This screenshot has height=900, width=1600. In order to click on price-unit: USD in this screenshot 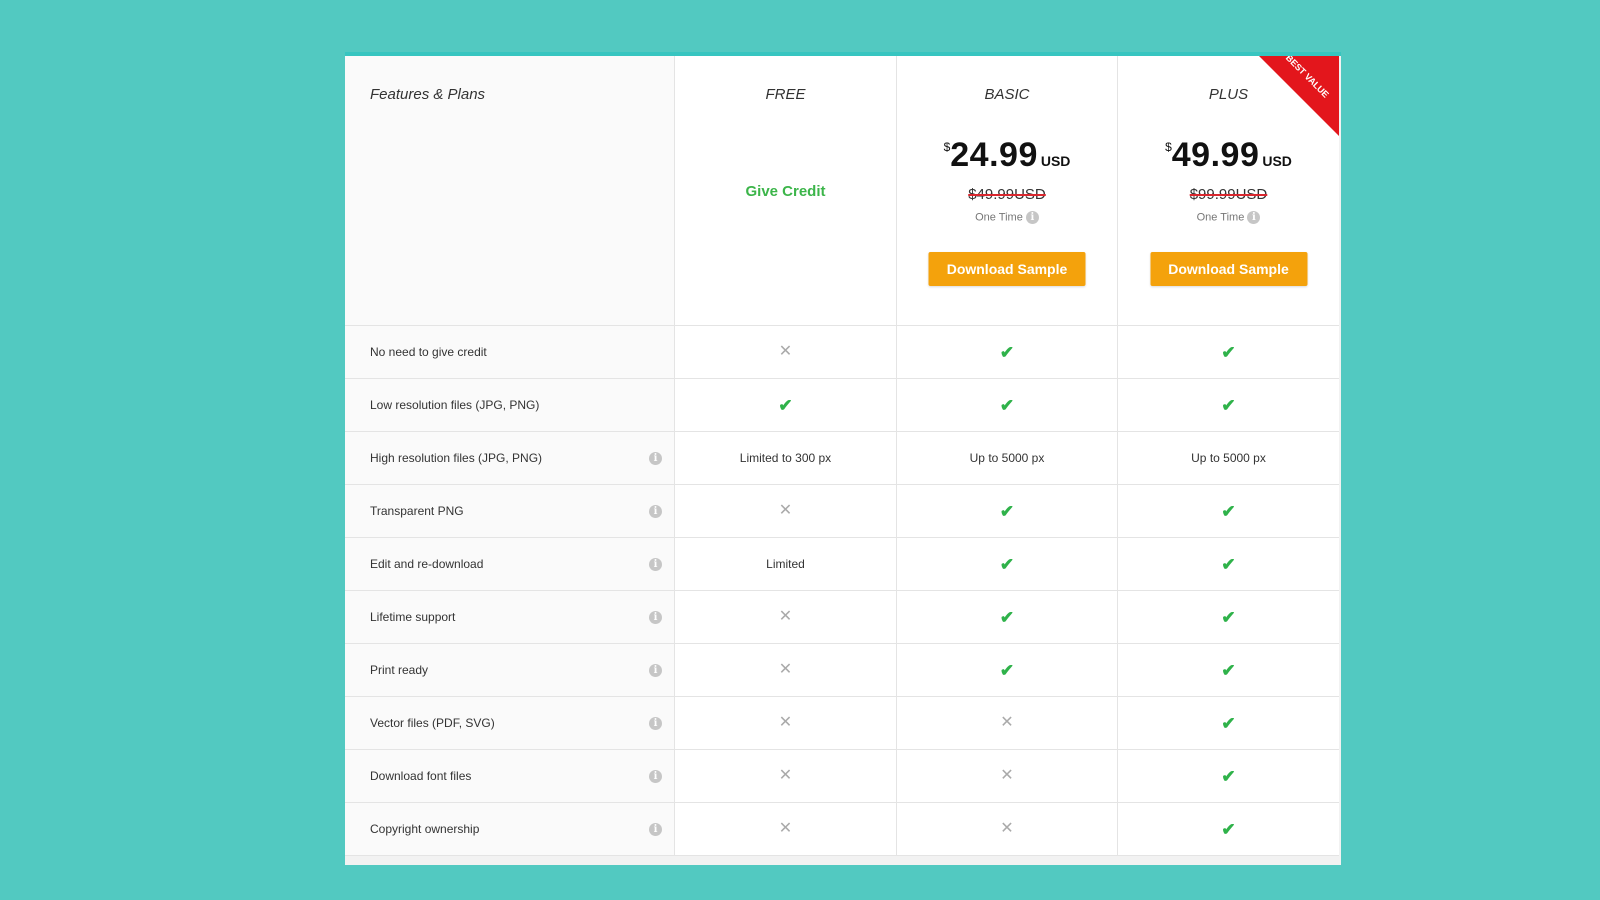, I will do `click(1055, 161)`.